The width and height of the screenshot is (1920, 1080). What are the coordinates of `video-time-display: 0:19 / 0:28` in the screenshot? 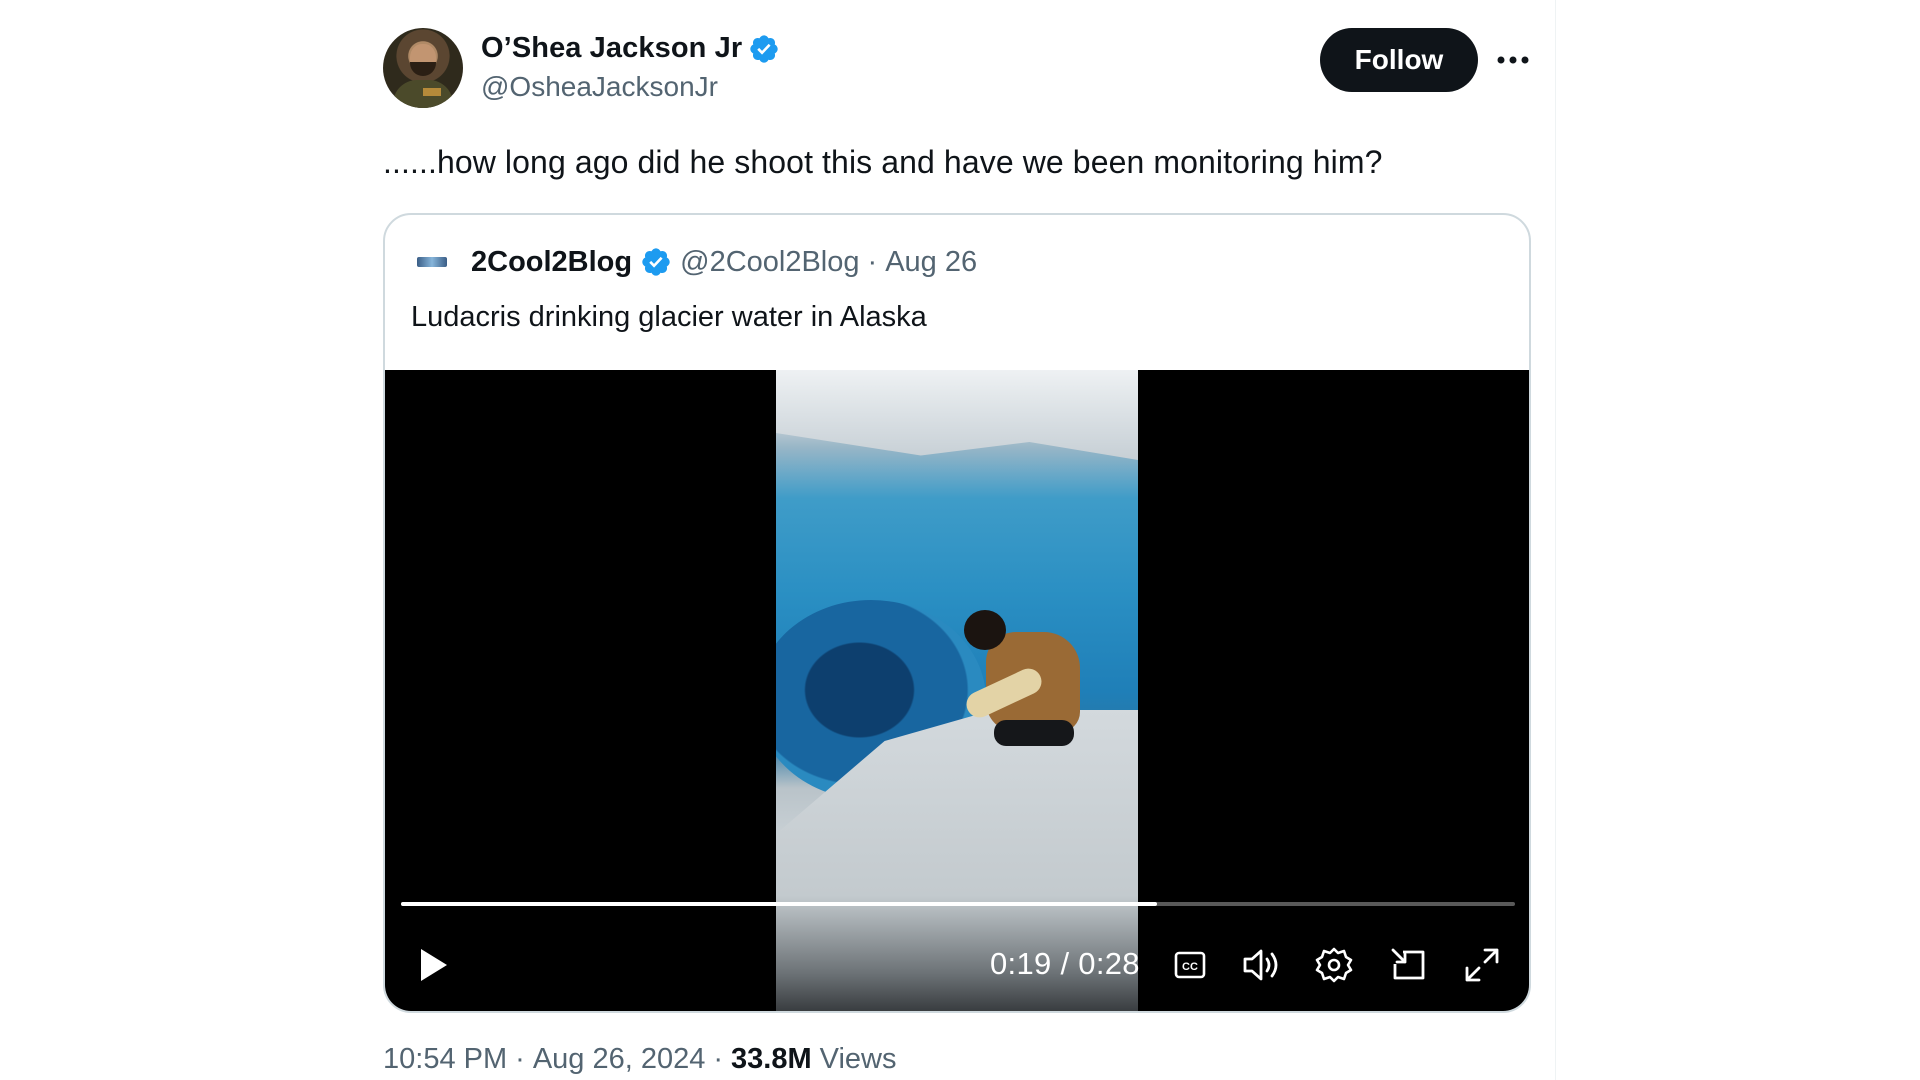 It's located at (1065, 963).